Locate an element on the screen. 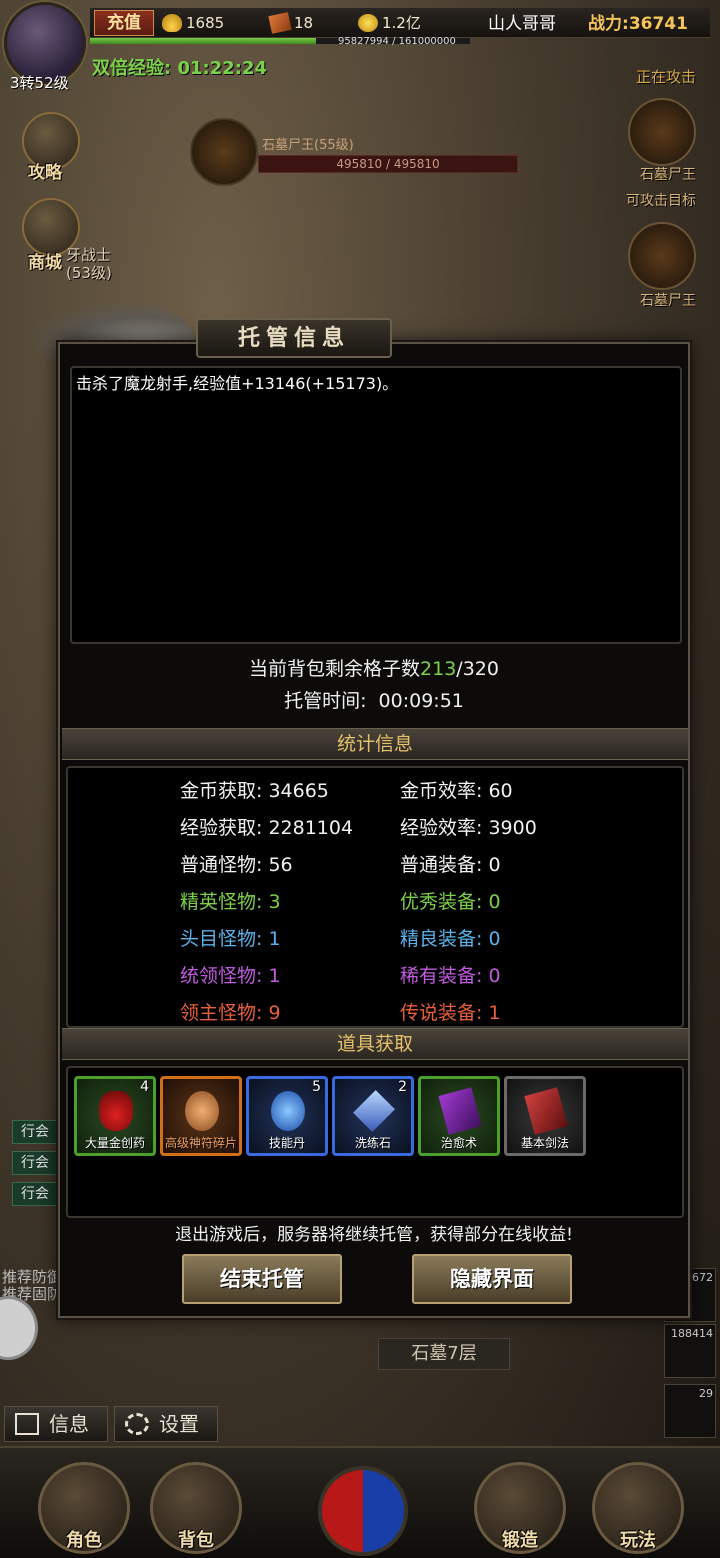 The width and height of the screenshot is (720, 1558). mob-name: 牙战士 (53级) is located at coordinates (89, 264).